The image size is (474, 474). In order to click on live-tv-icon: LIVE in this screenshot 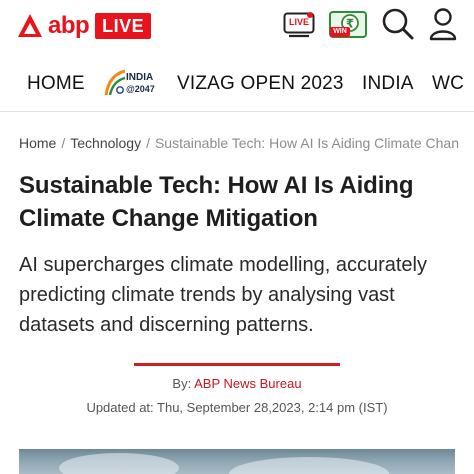, I will do `click(299, 24)`.